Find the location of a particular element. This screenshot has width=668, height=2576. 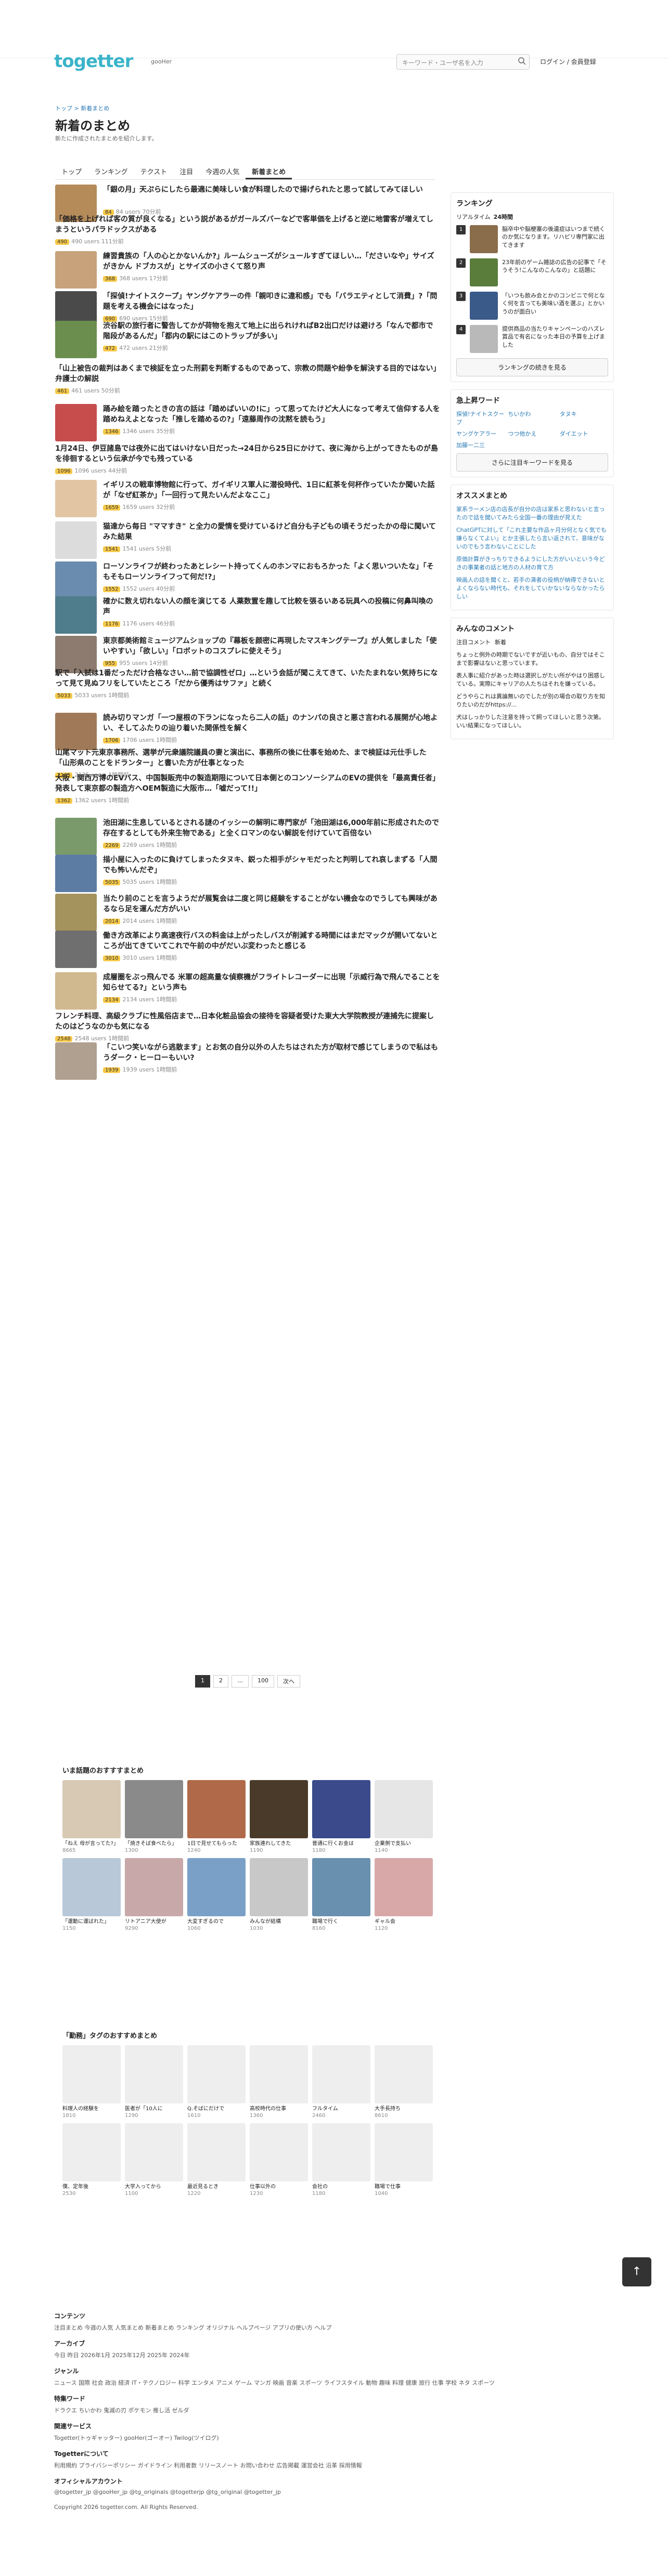

page-next: 次へ is located at coordinates (288, 1681).